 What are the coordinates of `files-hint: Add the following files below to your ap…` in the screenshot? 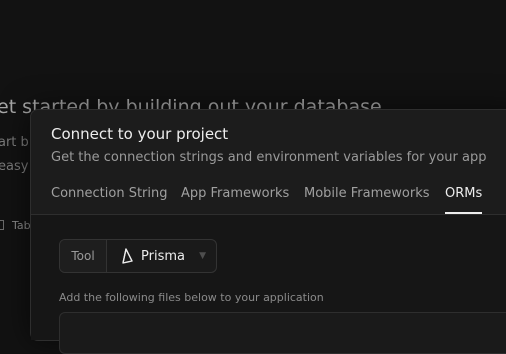 It's located at (191, 297).